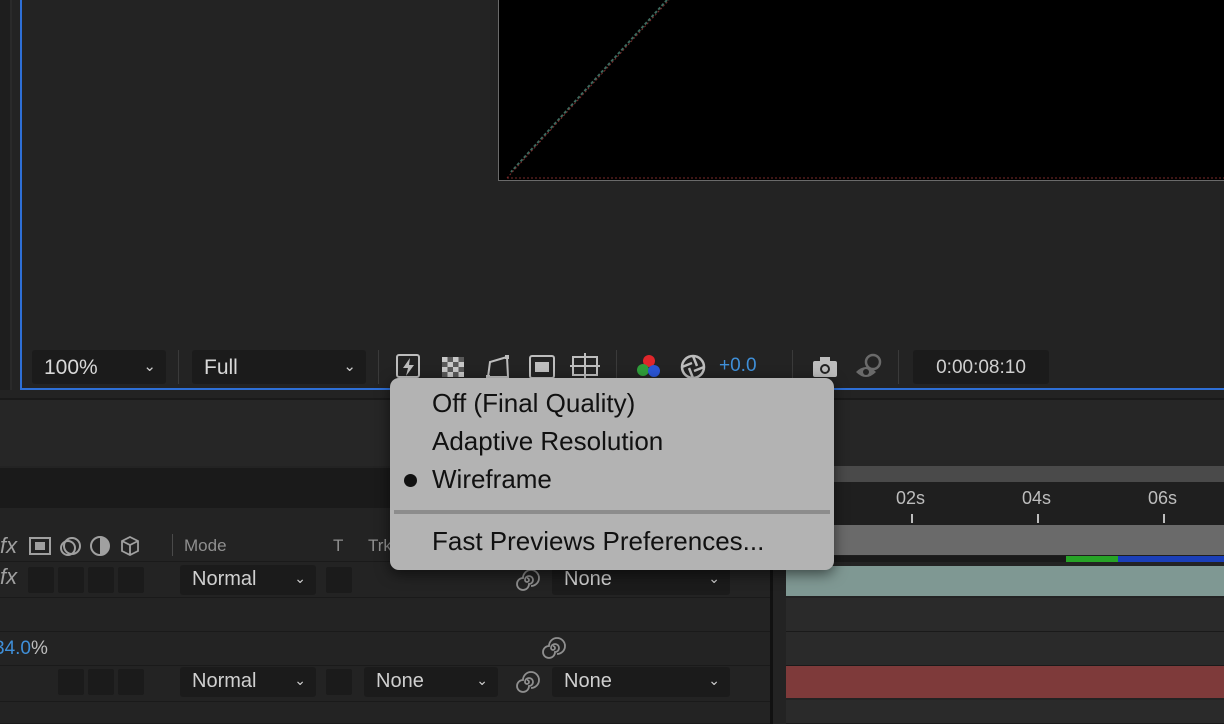 Image resolution: width=1224 pixels, height=724 pixels. What do you see at coordinates (99, 367) in the screenshot?
I see `zoom-select: 100% ⌄` at bounding box center [99, 367].